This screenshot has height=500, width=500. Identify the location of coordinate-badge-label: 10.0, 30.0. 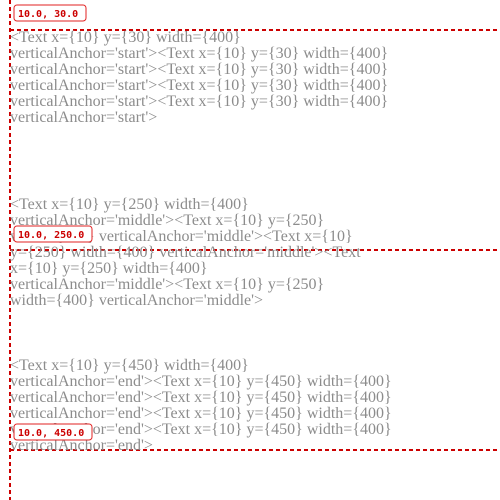
(48, 14).